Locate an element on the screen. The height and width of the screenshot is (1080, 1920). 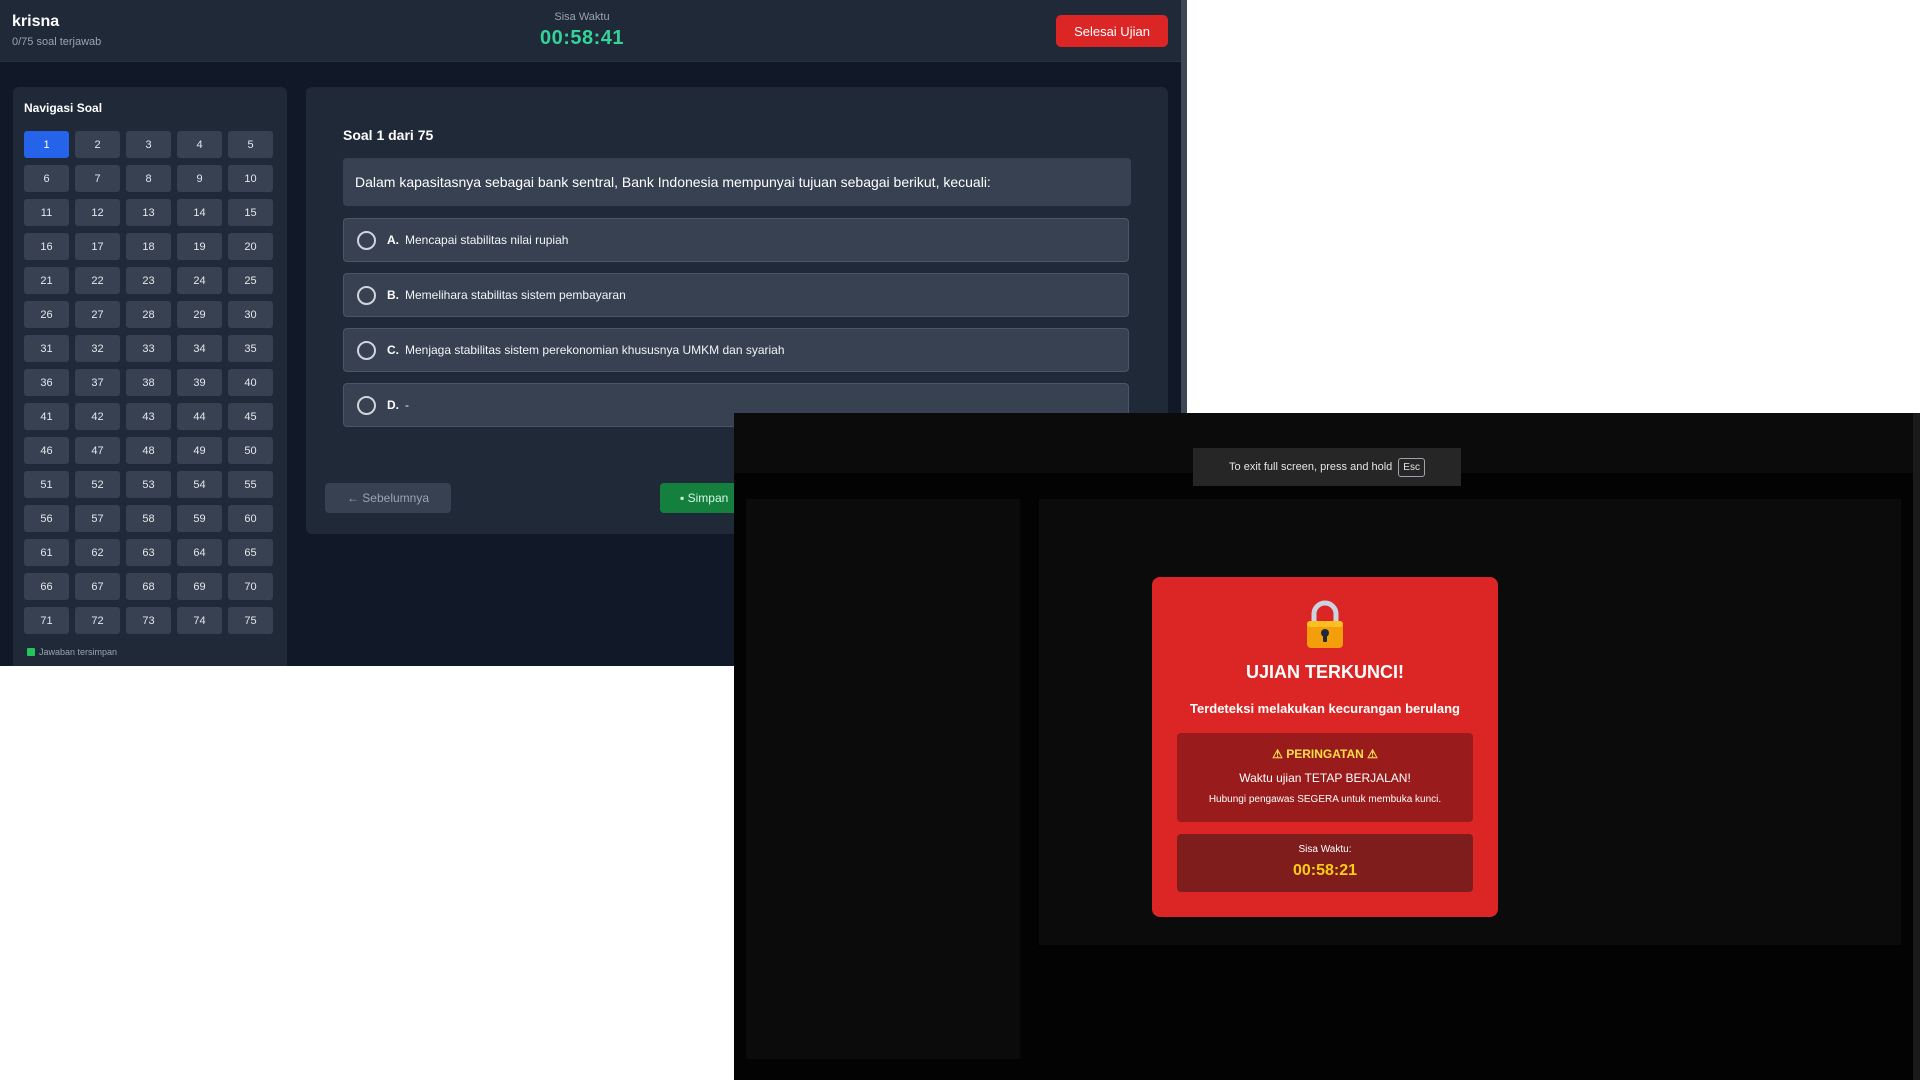
question-nav-20: 20 is located at coordinates (250, 246).